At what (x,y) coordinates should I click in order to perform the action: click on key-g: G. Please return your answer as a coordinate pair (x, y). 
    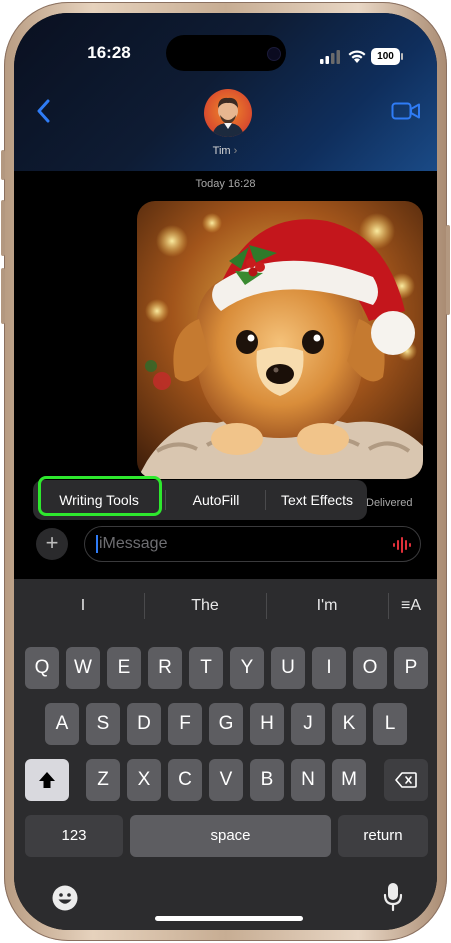
    Looking at the image, I should click on (226, 724).